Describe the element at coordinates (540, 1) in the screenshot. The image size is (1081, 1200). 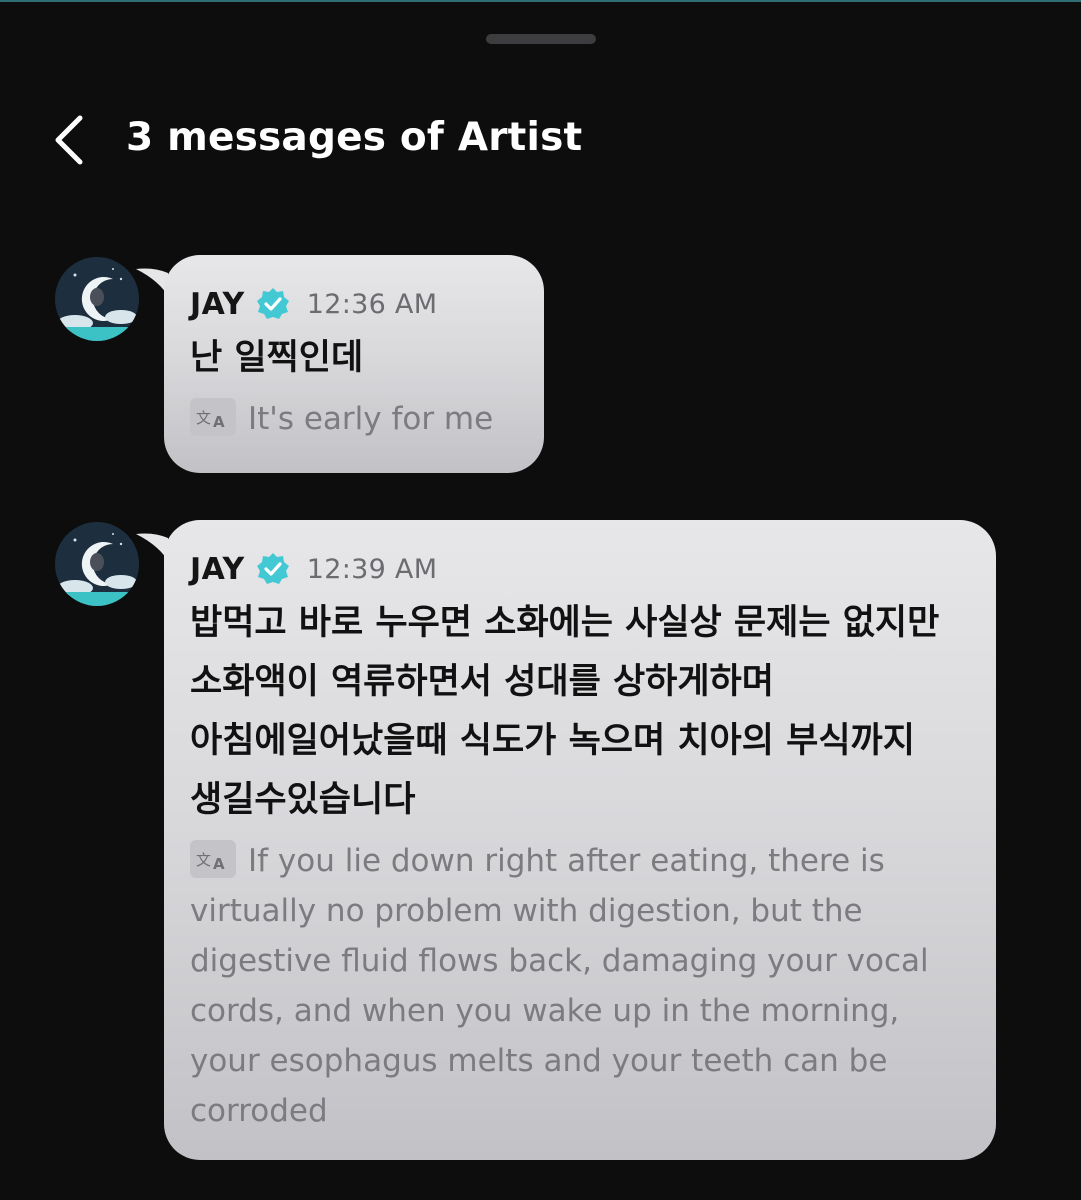
I see `top-accent-line` at that location.